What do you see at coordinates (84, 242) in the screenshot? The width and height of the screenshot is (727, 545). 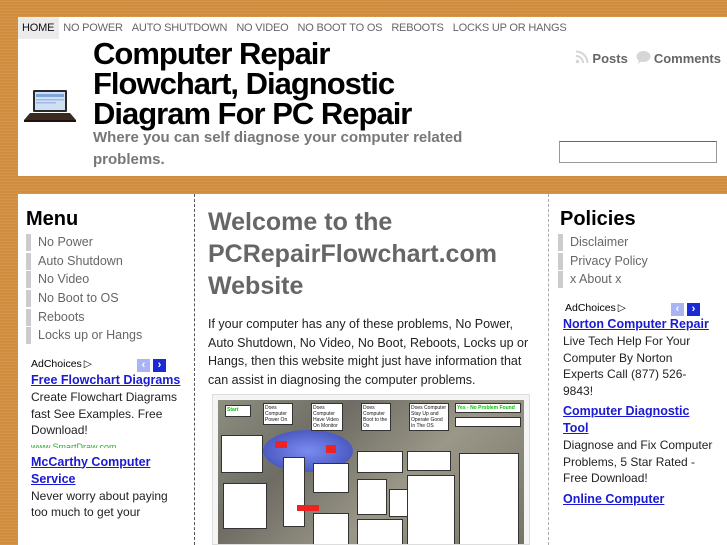 I see `menu-item-no-power: No Power` at bounding box center [84, 242].